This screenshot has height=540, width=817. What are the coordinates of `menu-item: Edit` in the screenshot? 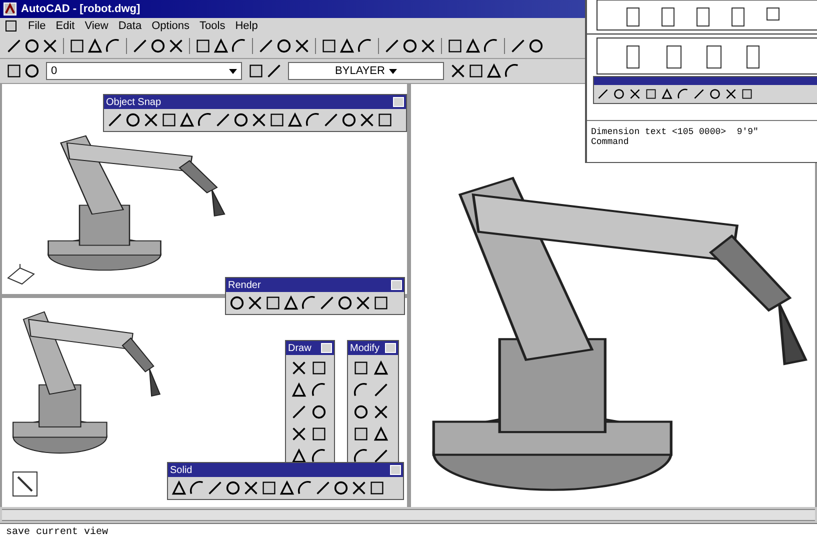 It's located at (65, 26).